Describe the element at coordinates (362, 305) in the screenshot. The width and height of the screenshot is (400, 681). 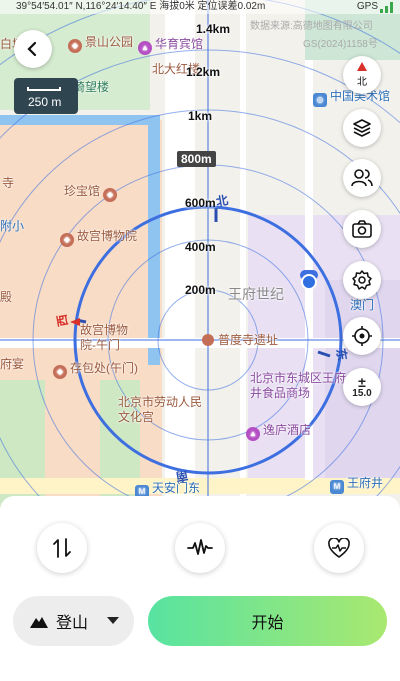
I see `poi-aomen: 澳门` at that location.